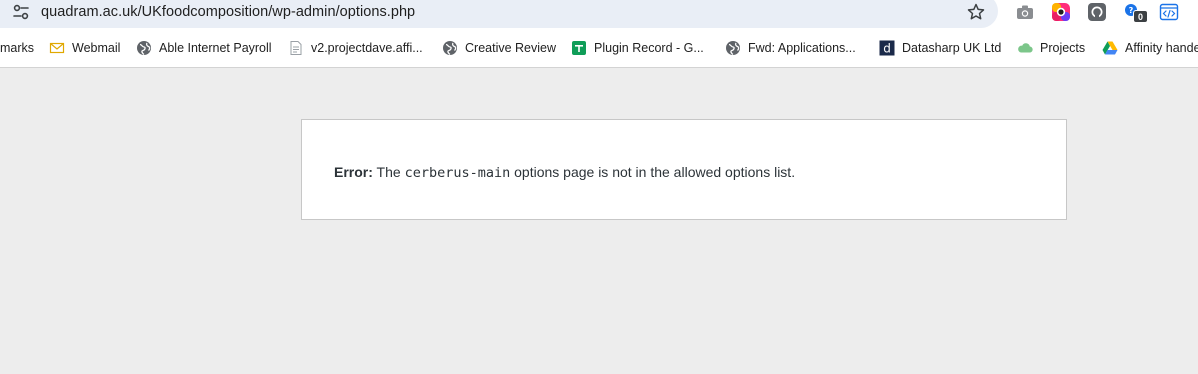  Describe the element at coordinates (1169, 12) in the screenshot. I see `code-icon` at that location.